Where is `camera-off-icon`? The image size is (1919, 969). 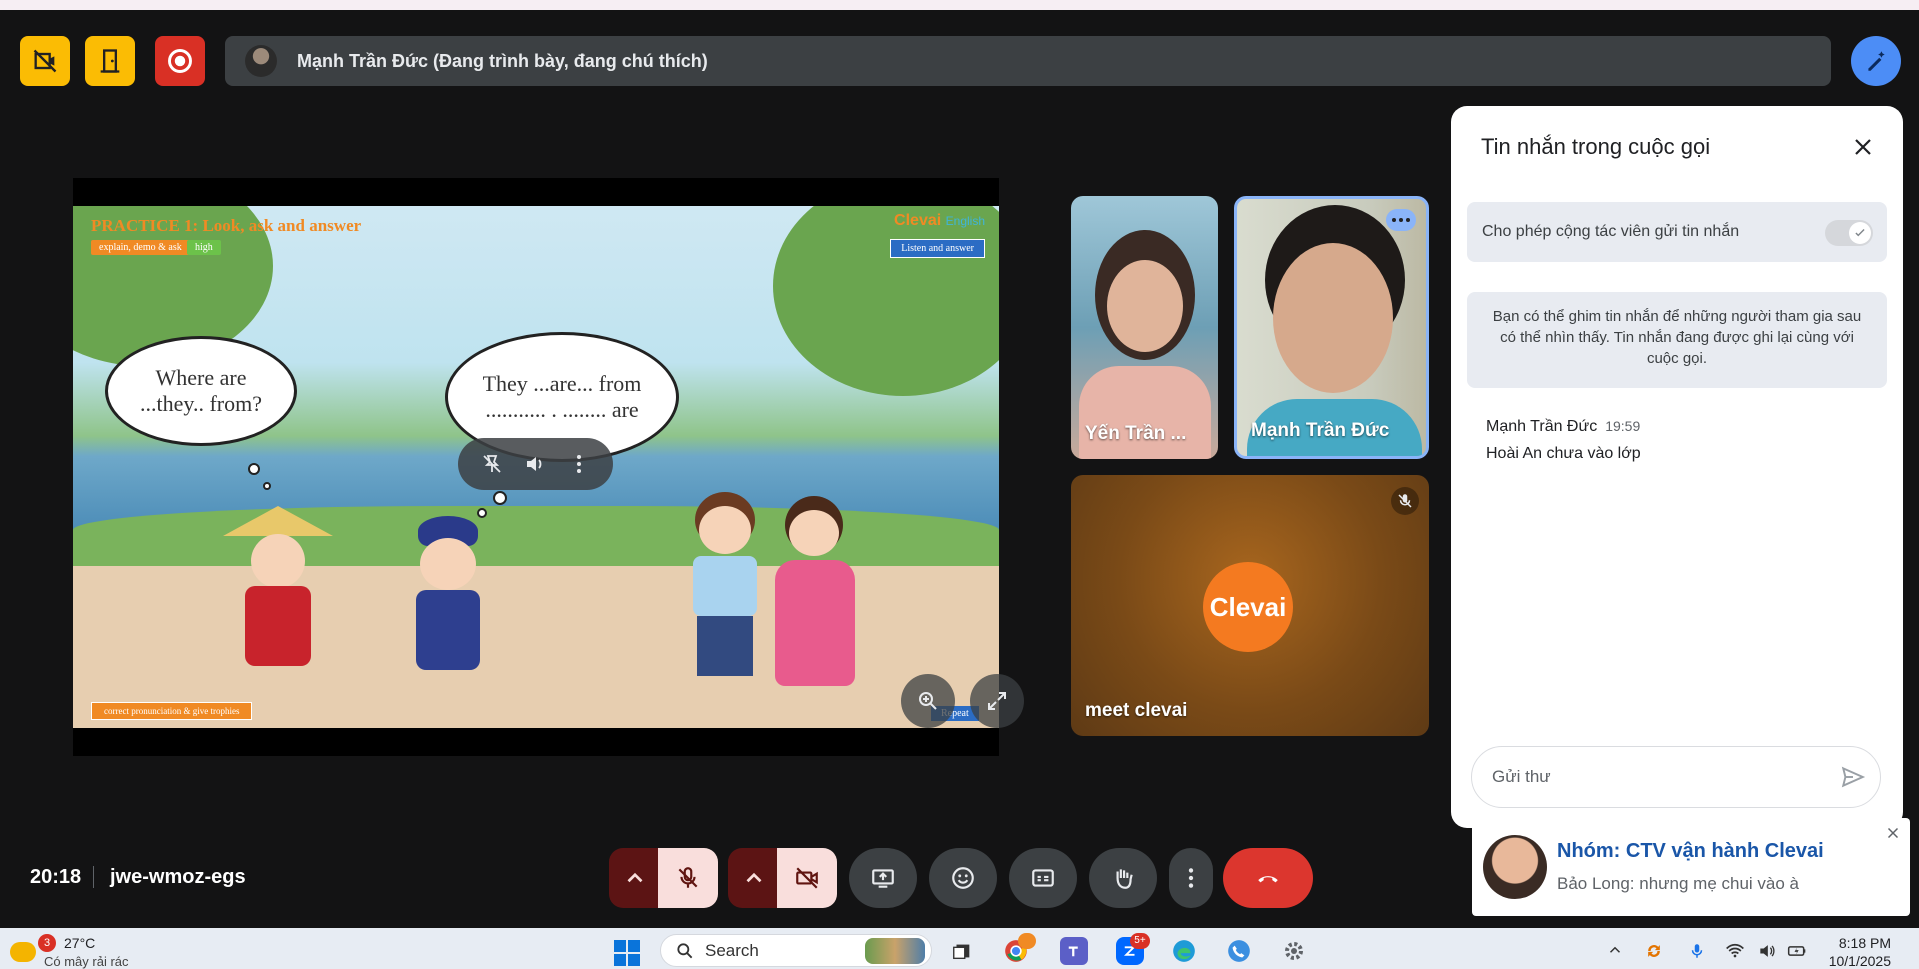
camera-off-icon is located at coordinates (807, 878).